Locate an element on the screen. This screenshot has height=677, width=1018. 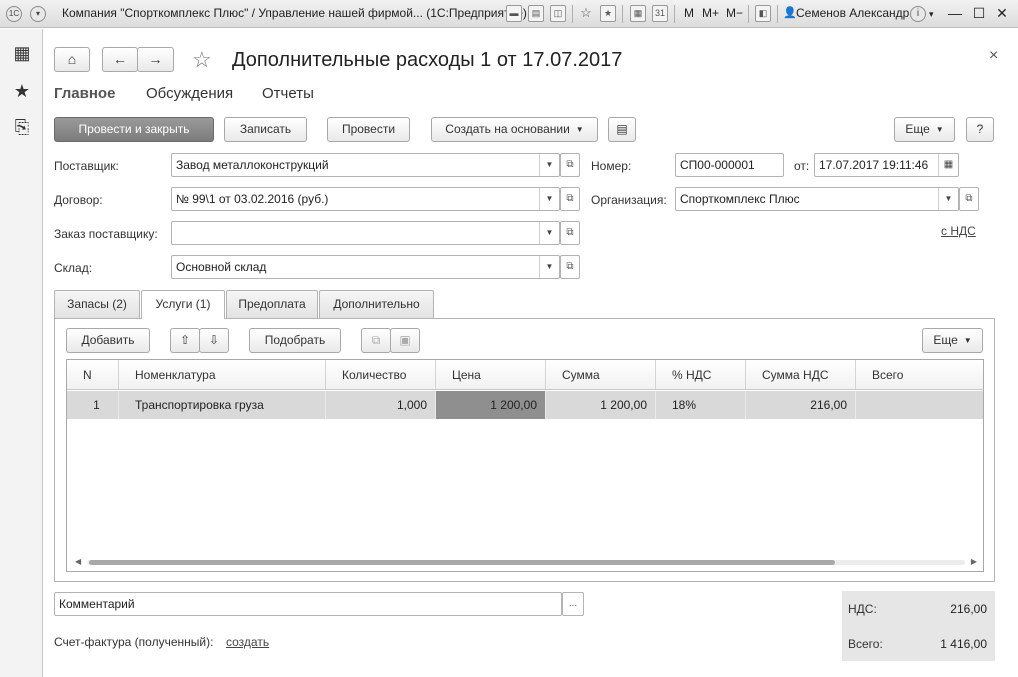
print-icon: ▤ is located at coordinates (536, 13).